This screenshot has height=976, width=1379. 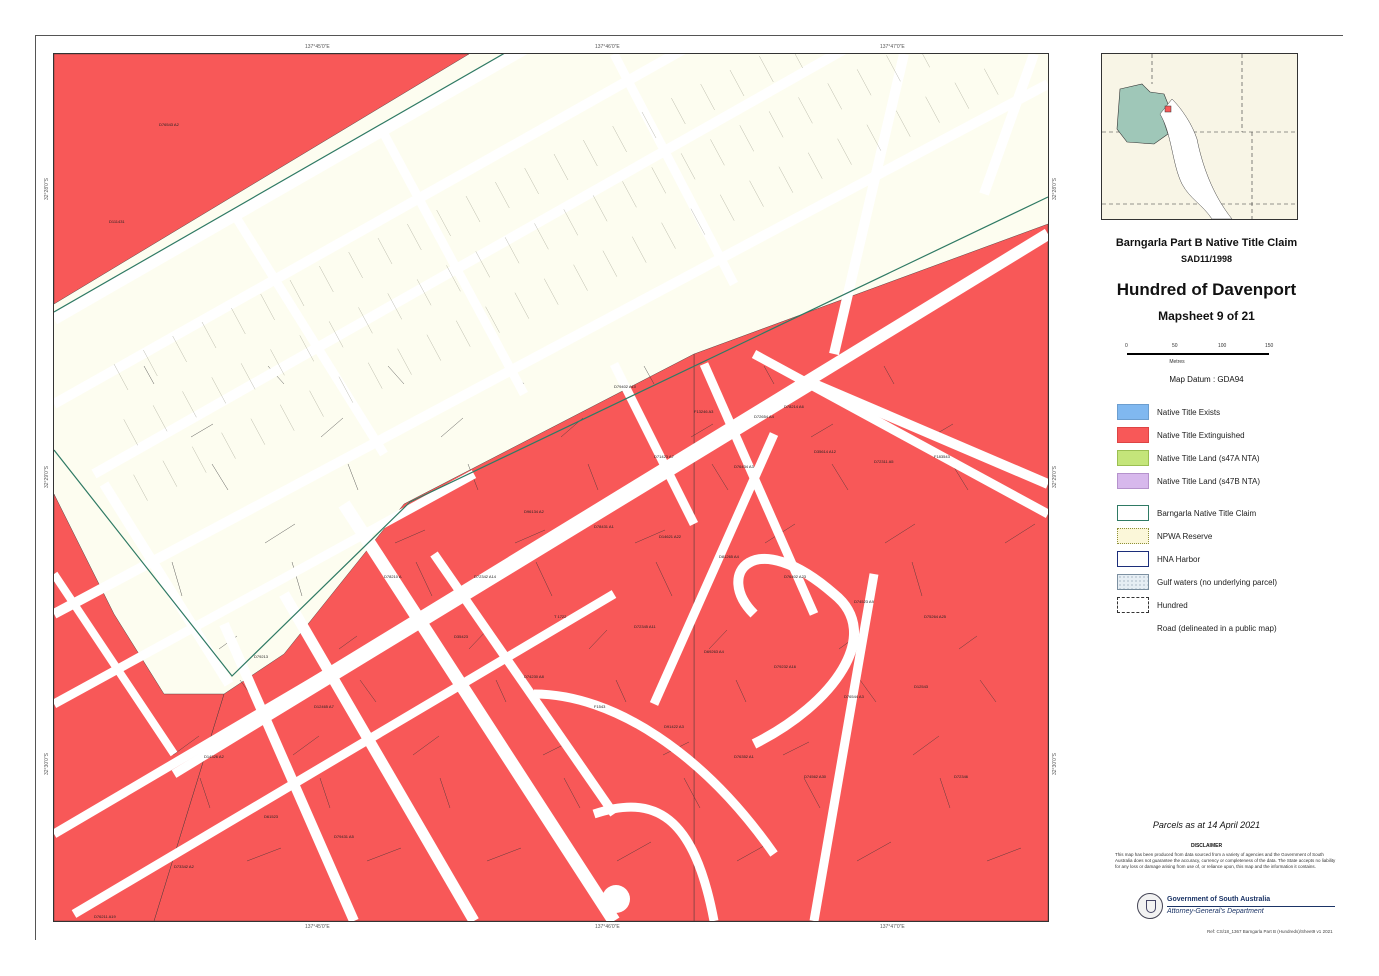 What do you see at coordinates (1189, 412) in the screenshot?
I see `legend-label: Native Title Exists` at bounding box center [1189, 412].